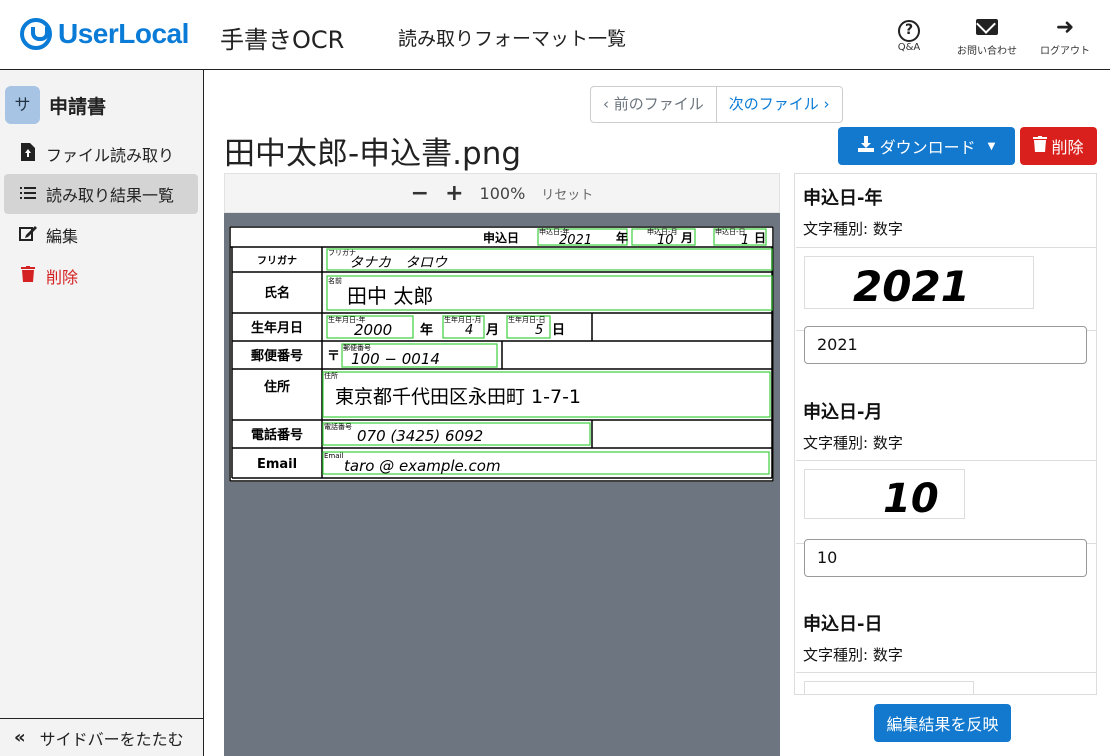 The image size is (1110, 756). I want to click on doc-row-label: 氏名, so click(277, 293).